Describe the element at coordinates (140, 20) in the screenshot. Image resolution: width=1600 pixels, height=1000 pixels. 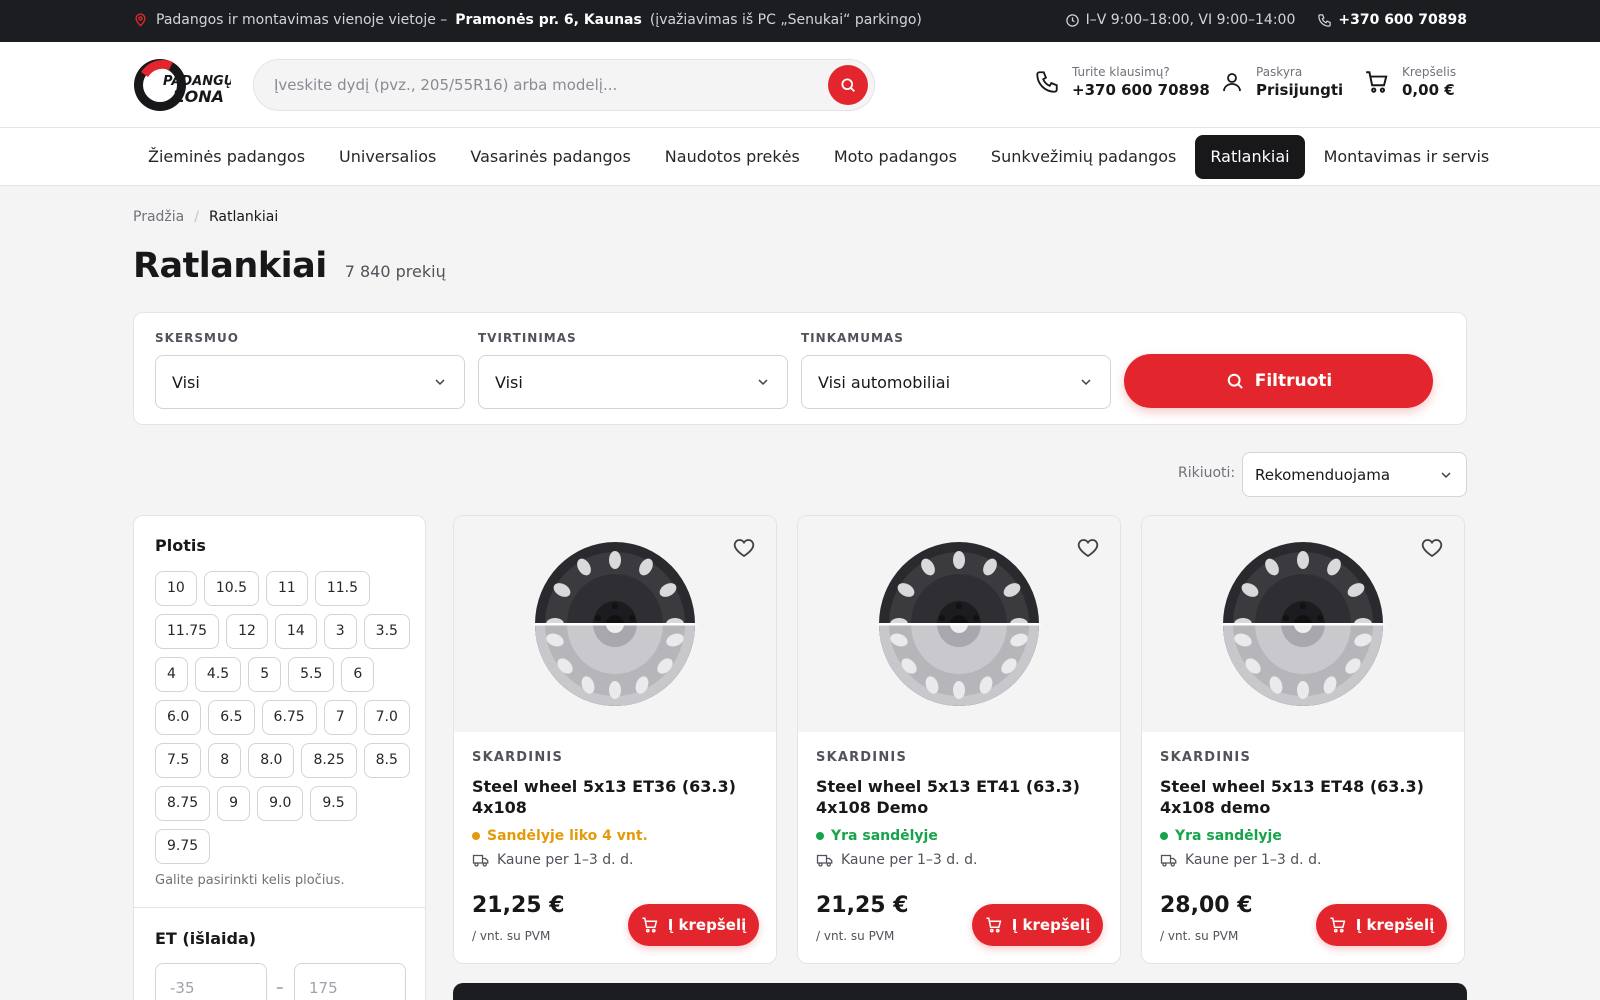
I see `map-pin-icon` at that location.